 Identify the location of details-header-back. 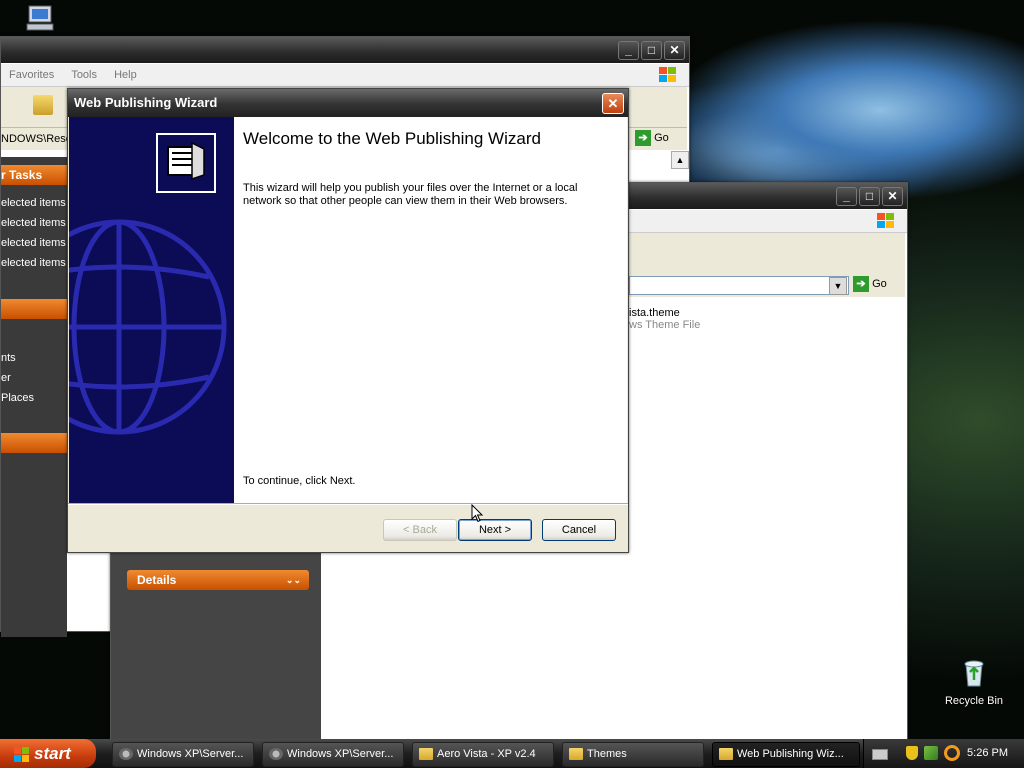
(34, 443).